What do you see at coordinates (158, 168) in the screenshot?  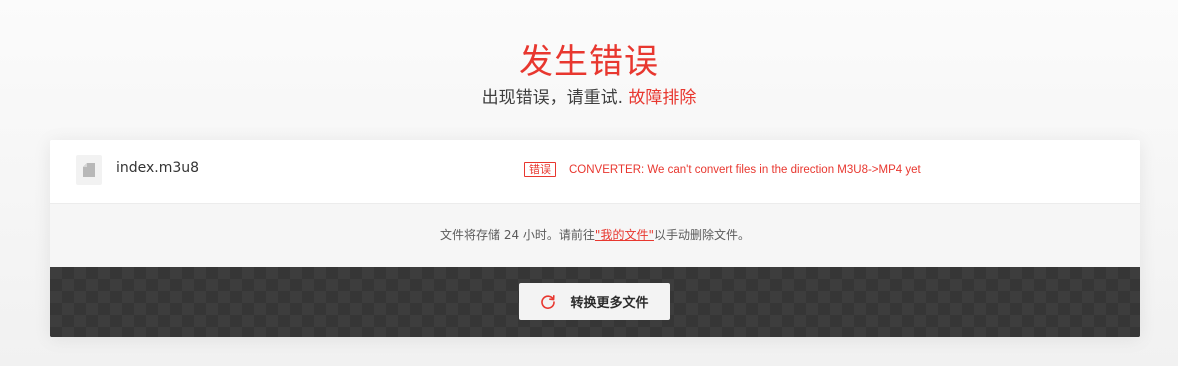 I see `file-name: index.m3u8` at bounding box center [158, 168].